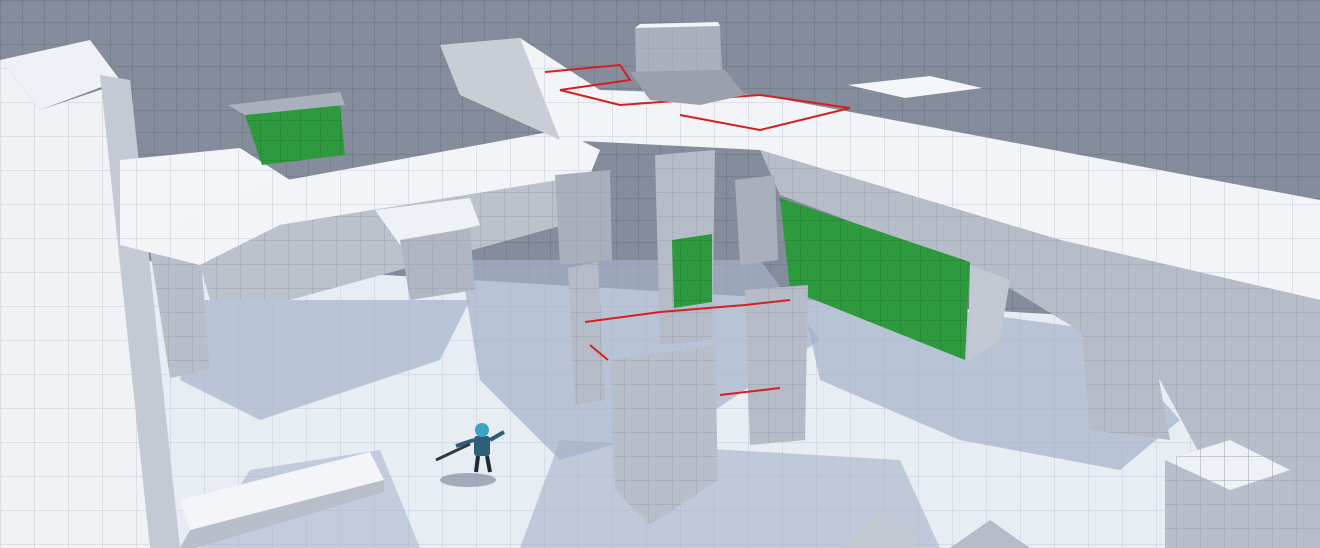  What do you see at coordinates (468, 480) in the screenshot?
I see `player-shadow` at bounding box center [468, 480].